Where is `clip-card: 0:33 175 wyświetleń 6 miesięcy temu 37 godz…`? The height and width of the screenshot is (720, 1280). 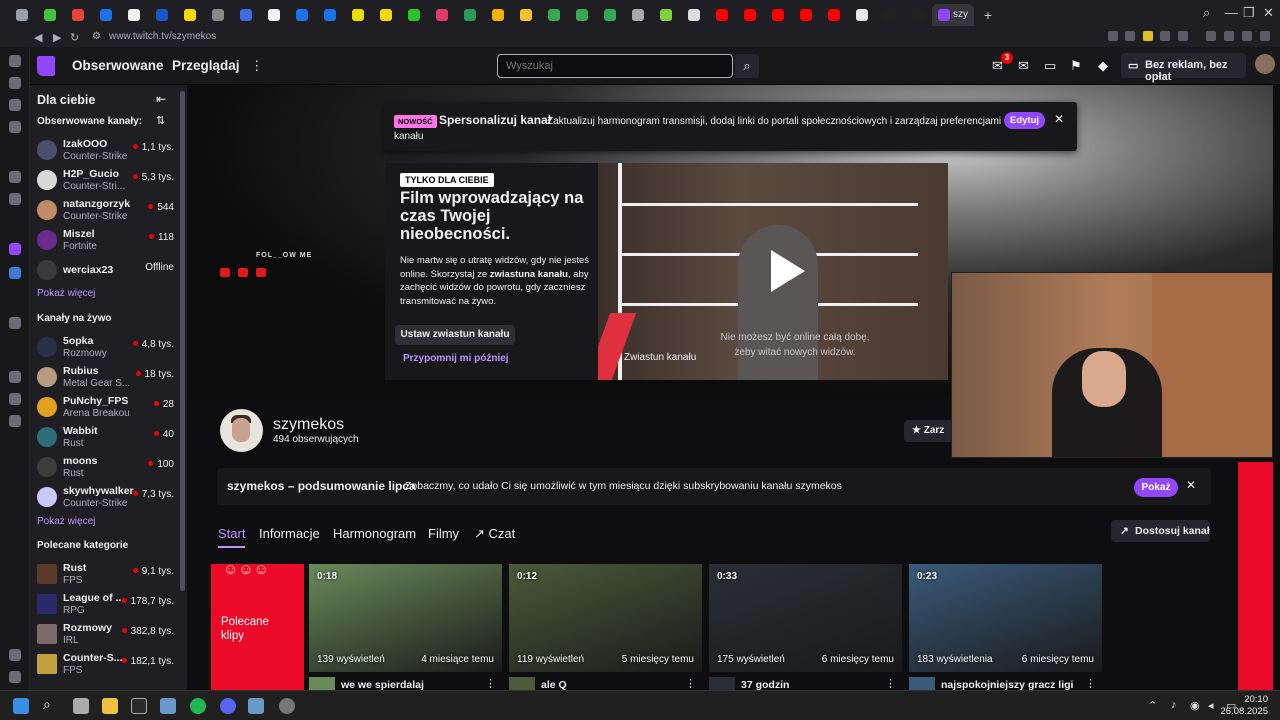
clip-card: 0:33 175 wyświetleń 6 miesięcy temu 37 godz… is located at coordinates (805, 627).